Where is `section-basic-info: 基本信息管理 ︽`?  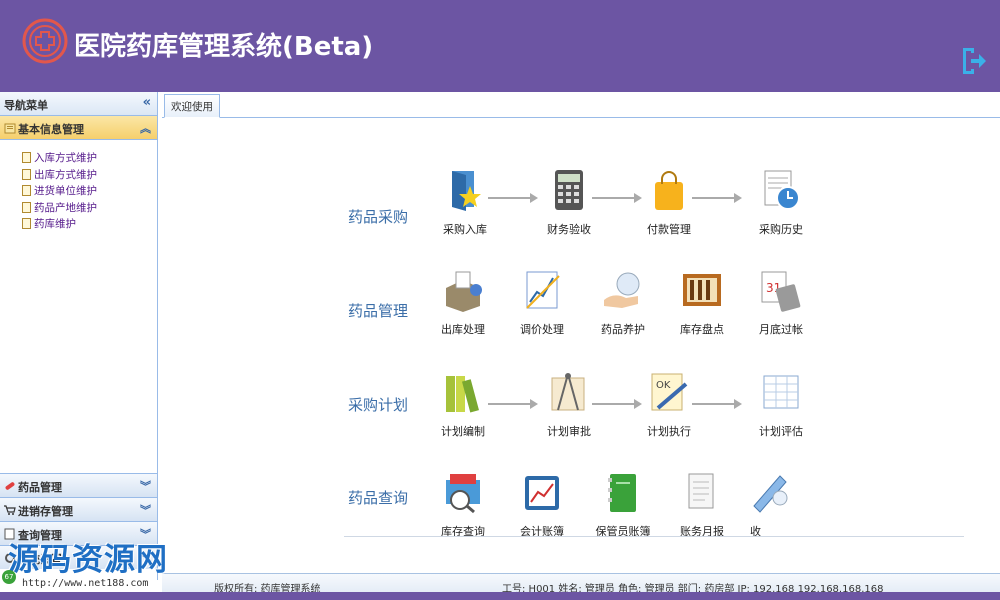 section-basic-info: 基本信息管理 ︽ is located at coordinates (78, 128).